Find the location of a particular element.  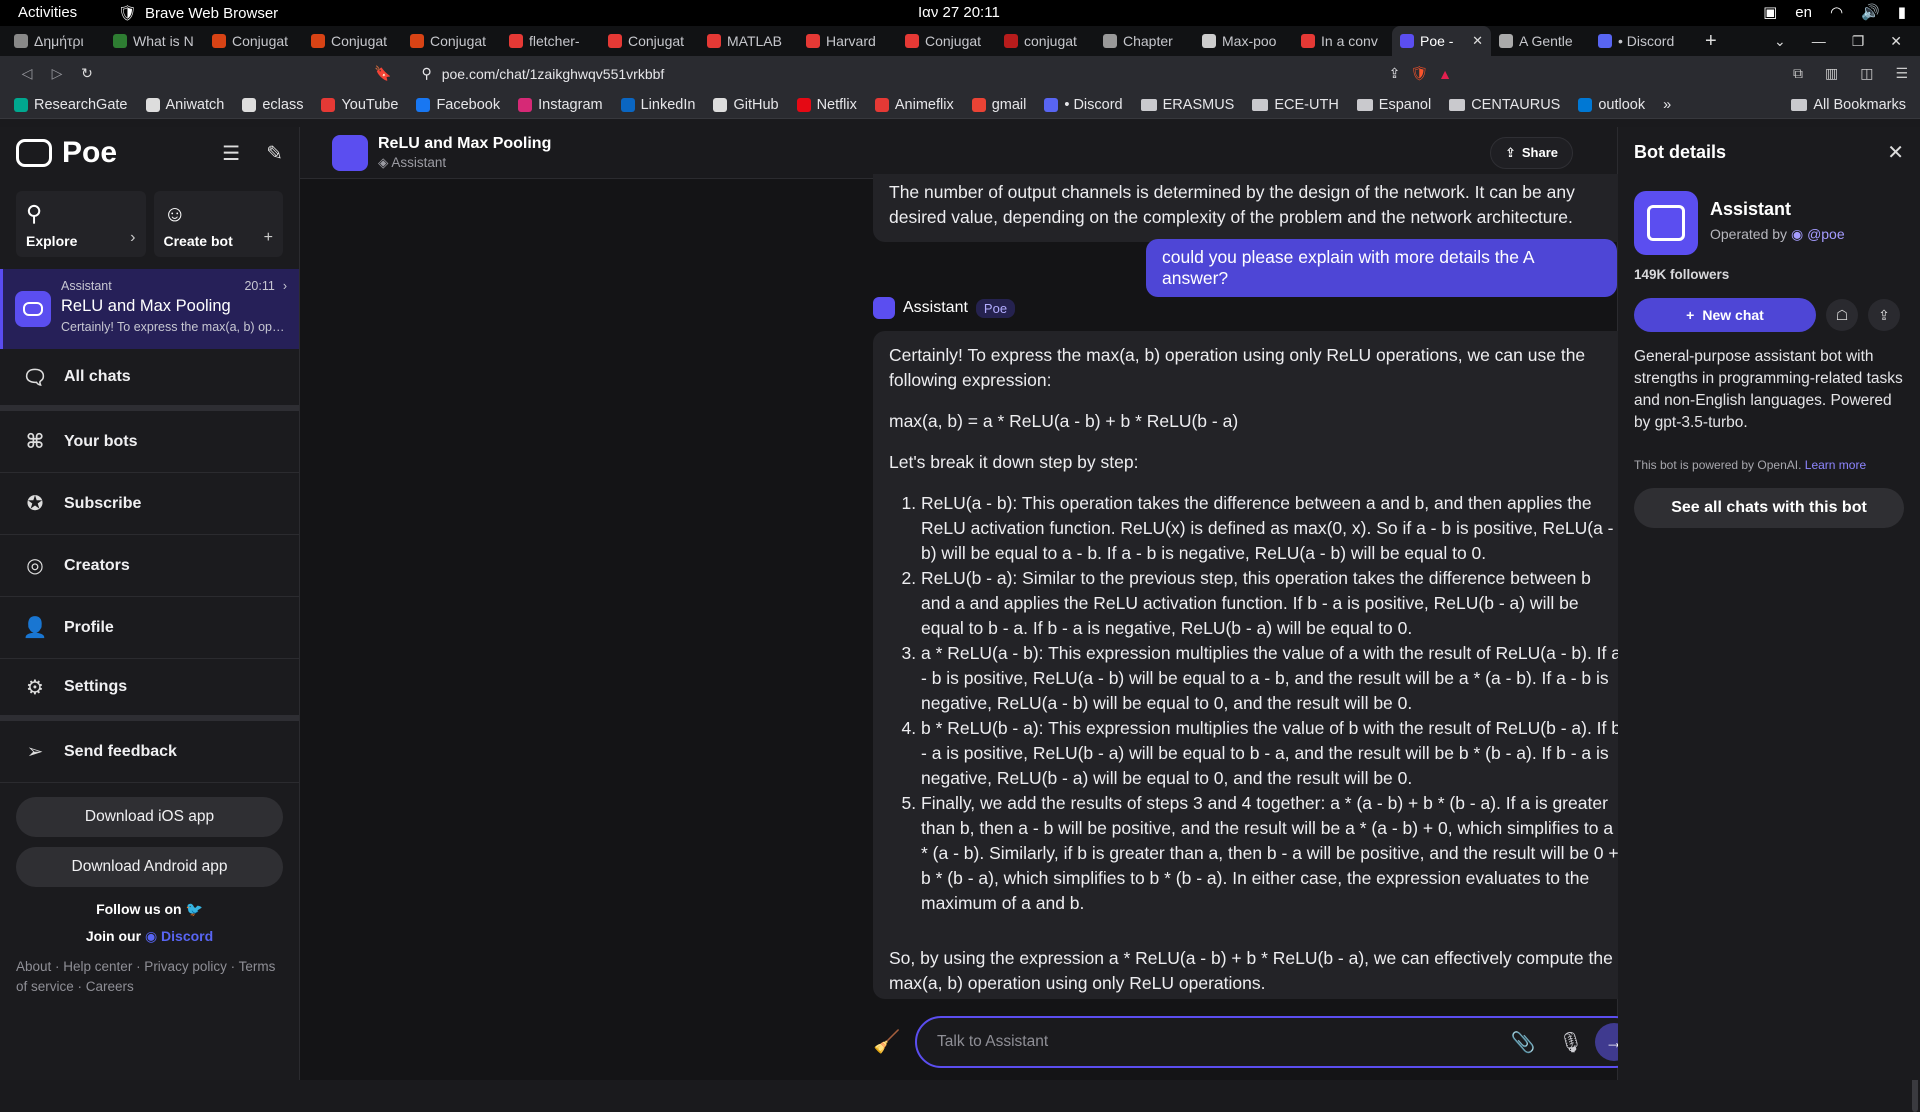

tab-4: Conjugat is located at coordinates (451, 41).